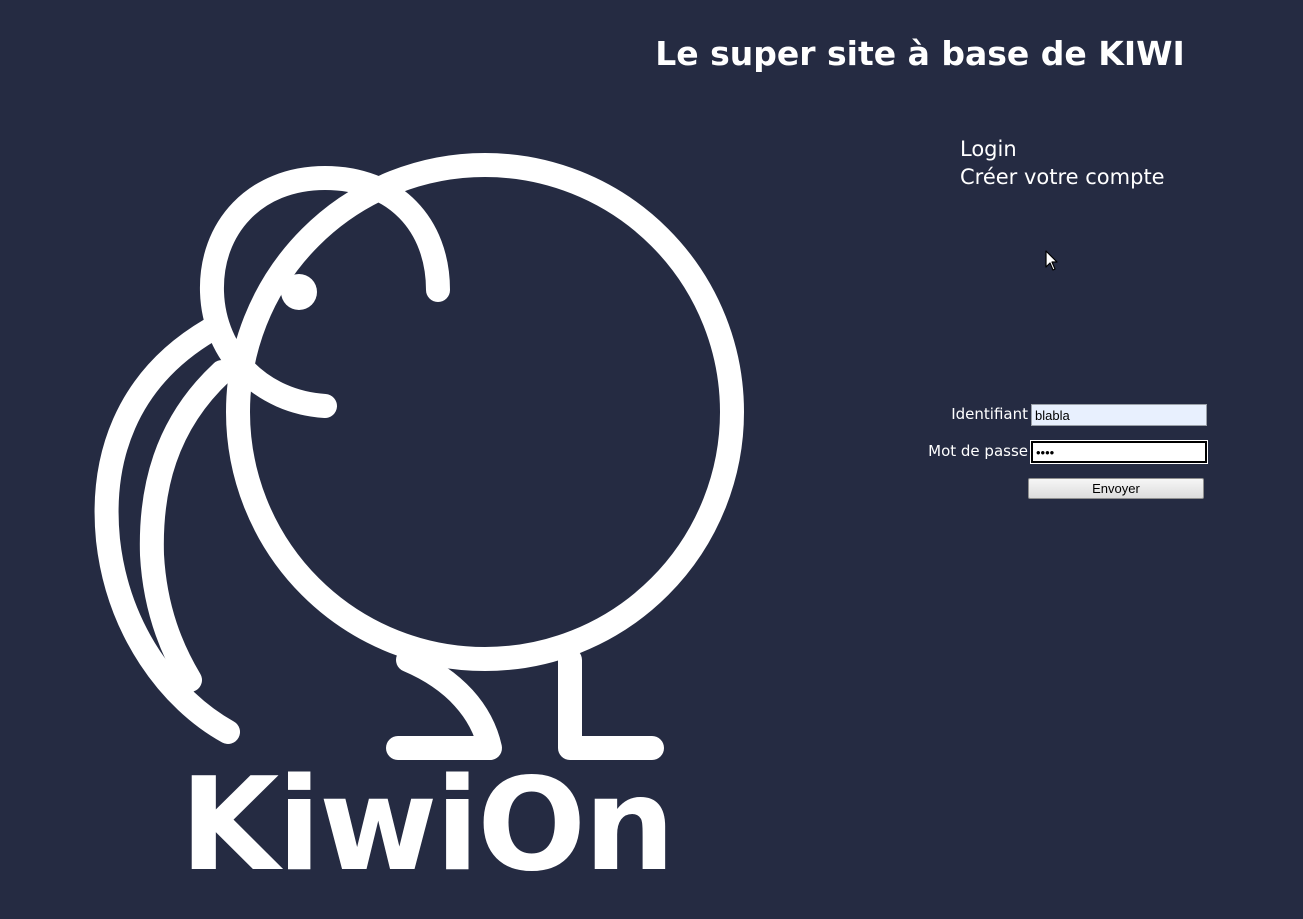 The image size is (1303, 919). I want to click on password-row: Mot de passe, so click(1060, 452).